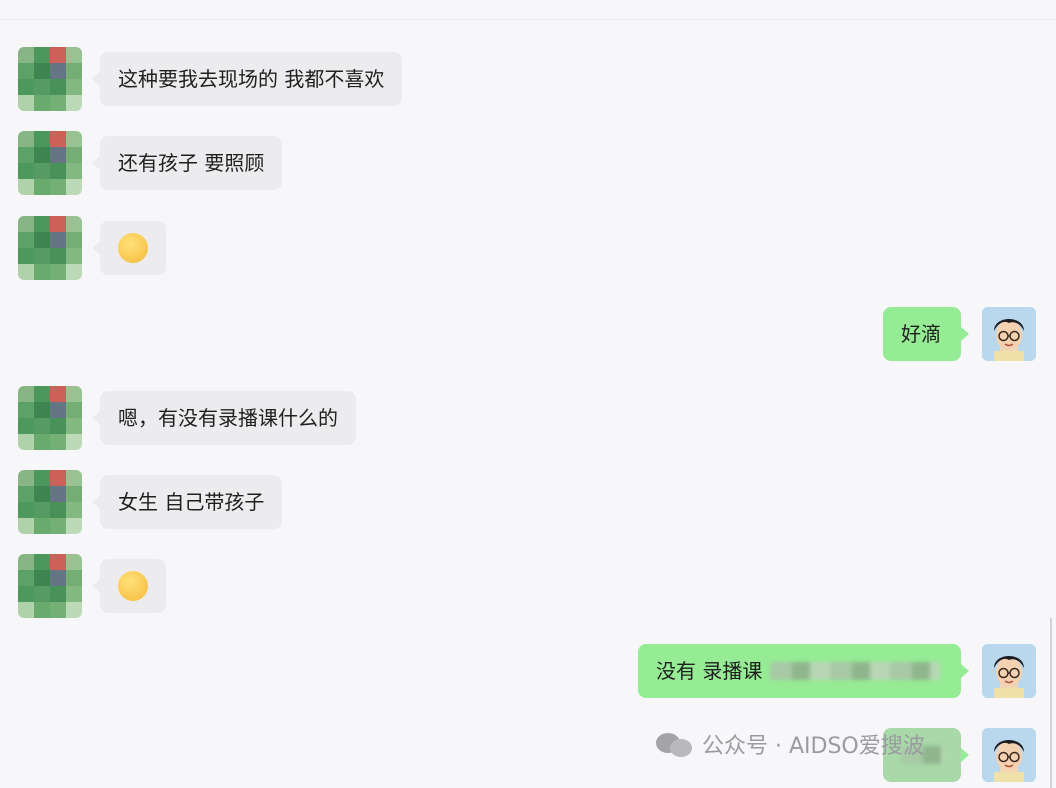 This screenshot has height=788, width=1056. Describe the element at coordinates (709, 671) in the screenshot. I see `message-text: 没有 录播课` at that location.